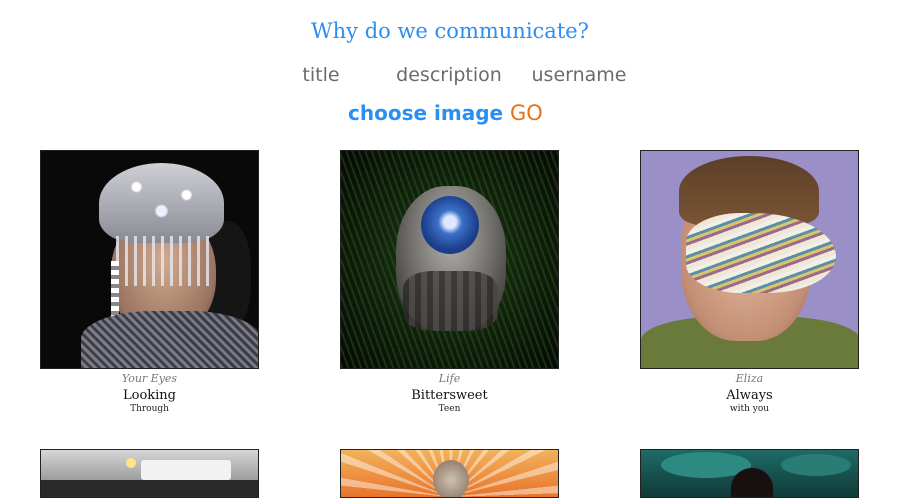 The height and width of the screenshot is (498, 900). What do you see at coordinates (450, 31) in the screenshot?
I see `page-heading: Why do we communicate?` at bounding box center [450, 31].